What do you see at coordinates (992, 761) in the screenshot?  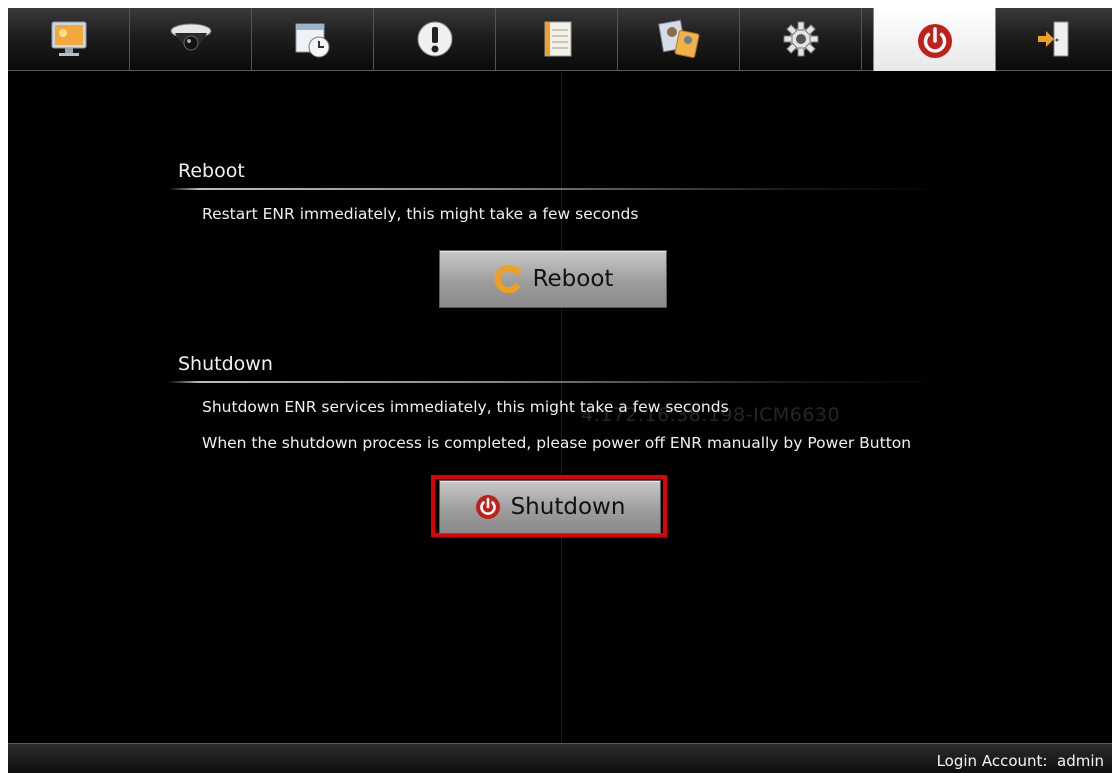 I see `login-account-label: Login Account:` at bounding box center [992, 761].